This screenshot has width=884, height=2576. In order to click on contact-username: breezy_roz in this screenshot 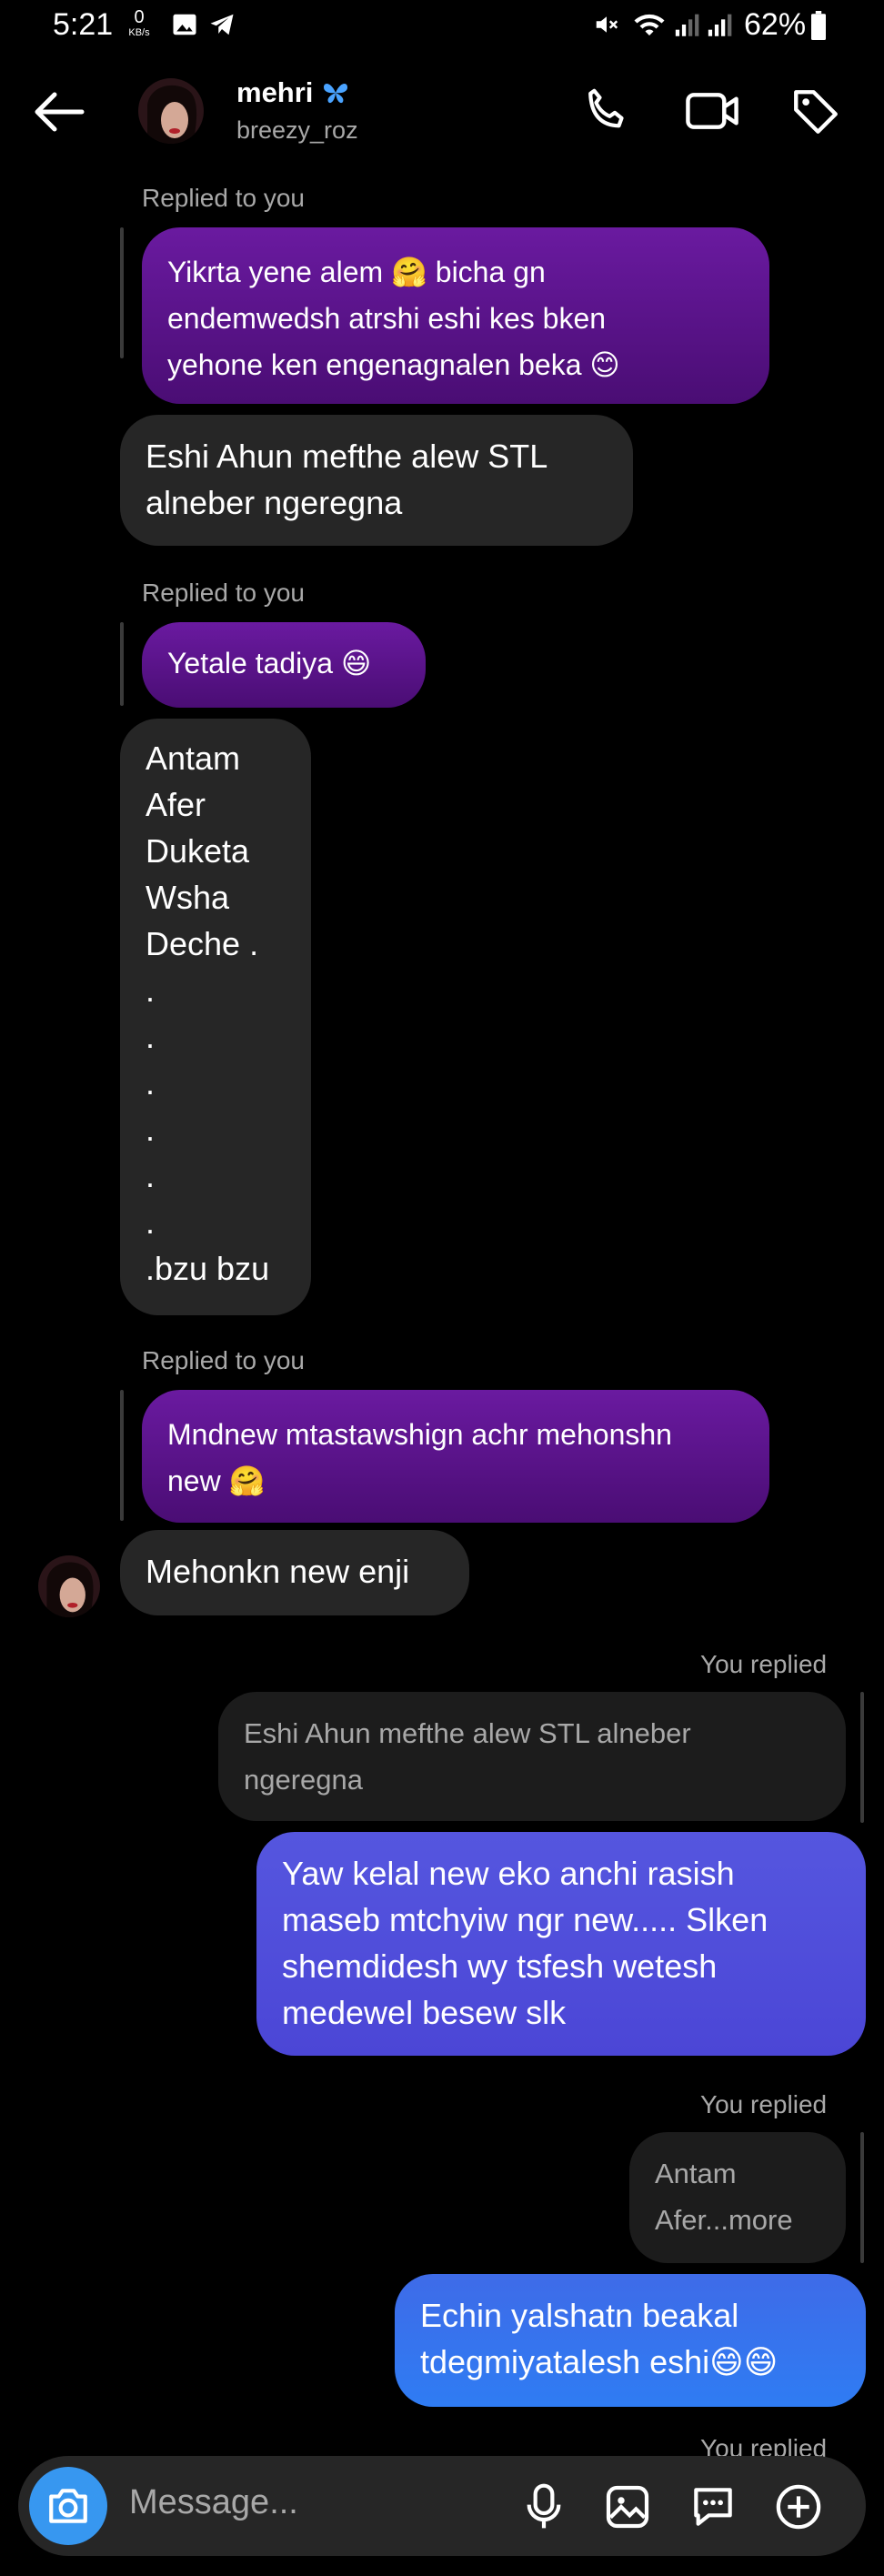, I will do `click(297, 130)`.